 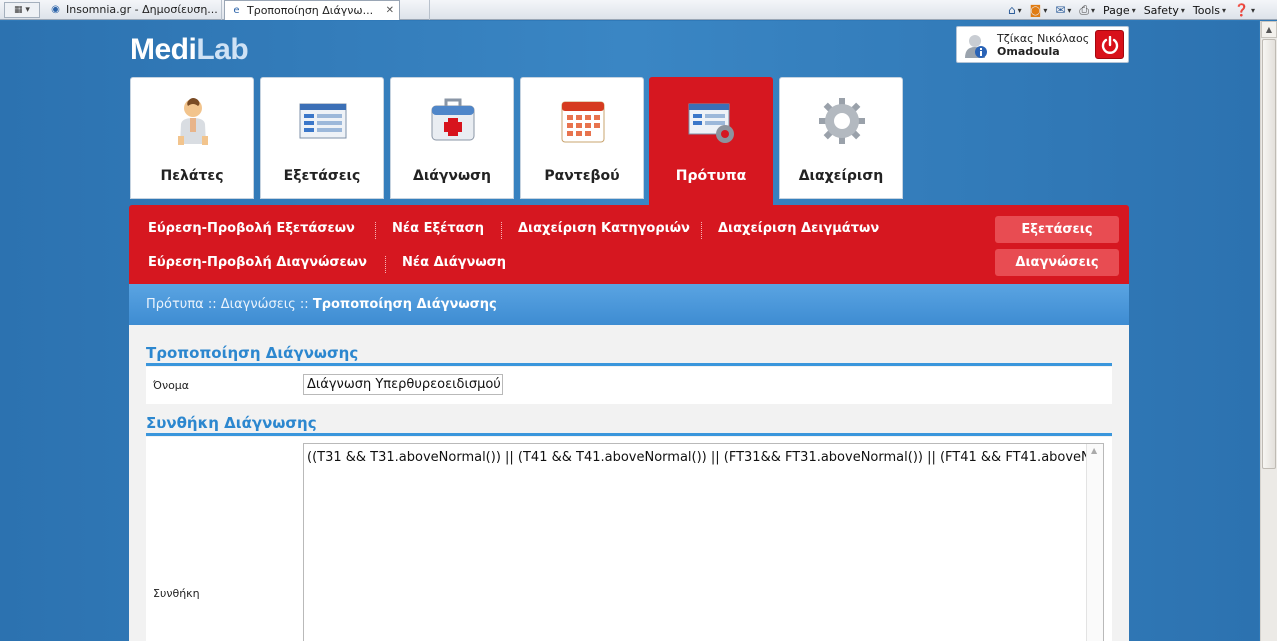 I want to click on submenu-find-diagnoses: Εύρεση-Προβολή Διαγνώσεων, so click(x=257, y=262).